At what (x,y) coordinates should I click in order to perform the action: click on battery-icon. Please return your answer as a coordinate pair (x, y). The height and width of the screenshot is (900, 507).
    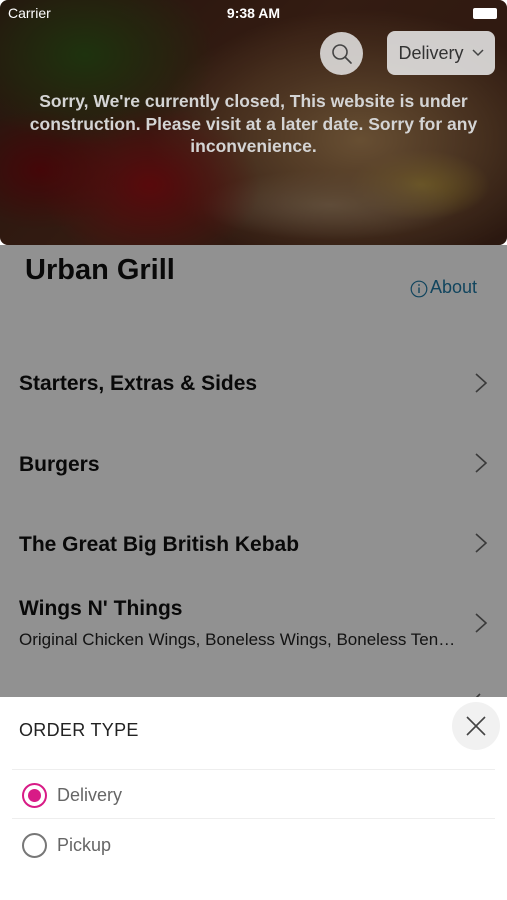
    Looking at the image, I should click on (485, 13).